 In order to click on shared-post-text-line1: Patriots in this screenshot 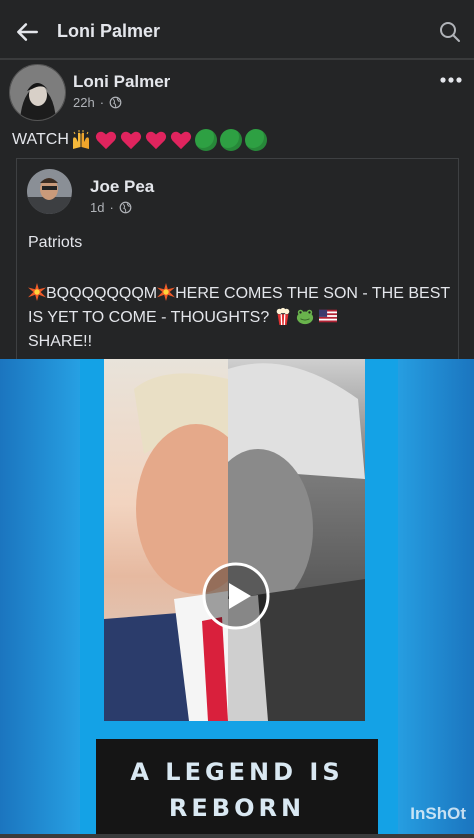, I will do `click(55, 242)`.